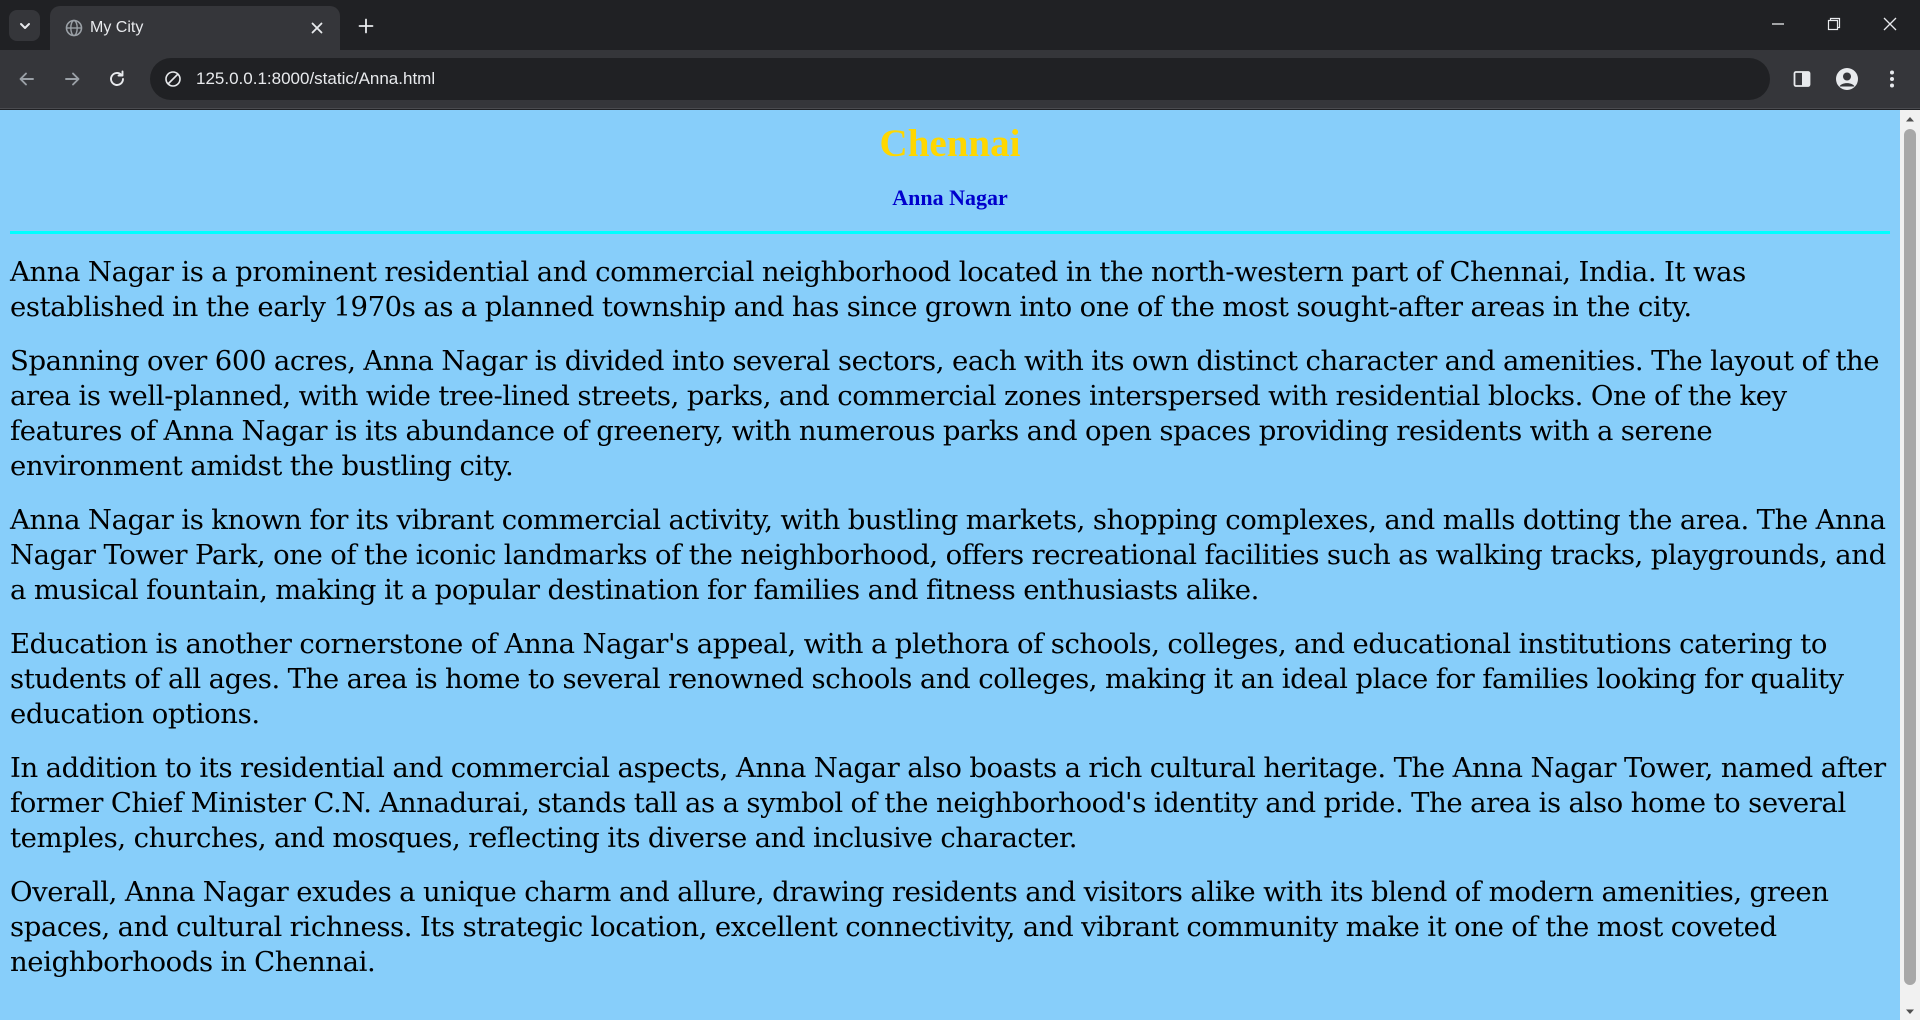 This screenshot has width=1920, height=1020. I want to click on back-button, so click(27, 79).